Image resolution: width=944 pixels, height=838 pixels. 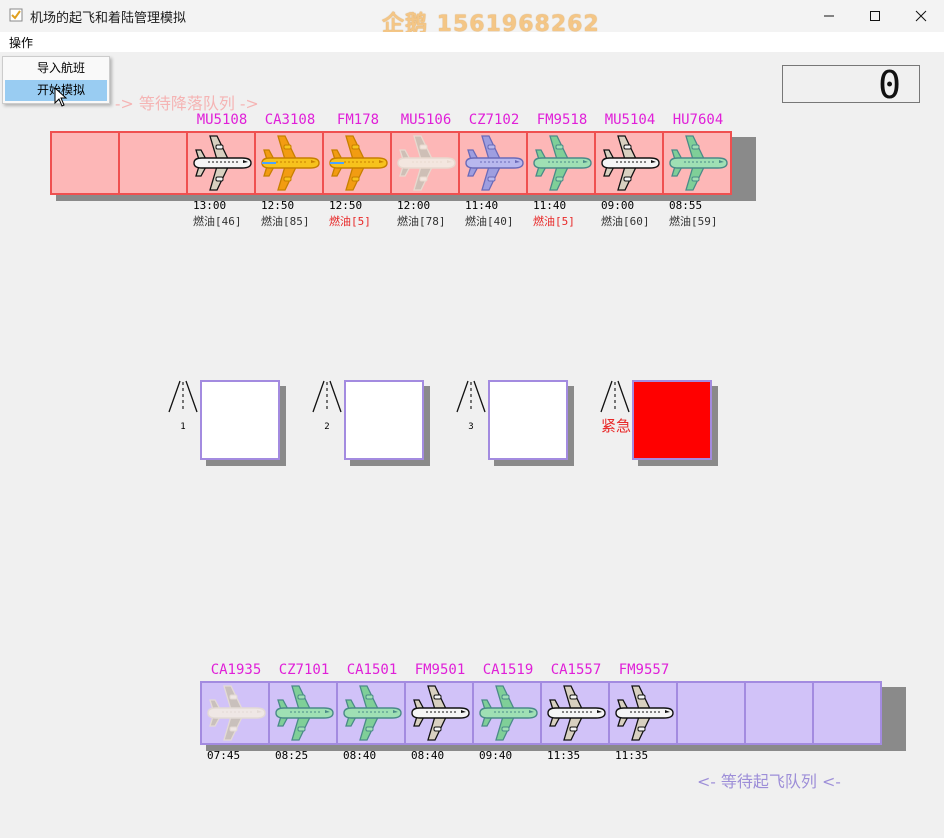 What do you see at coordinates (372, 670) in the screenshot?
I see `takeoff-queue-flight-number: CA1501` at bounding box center [372, 670].